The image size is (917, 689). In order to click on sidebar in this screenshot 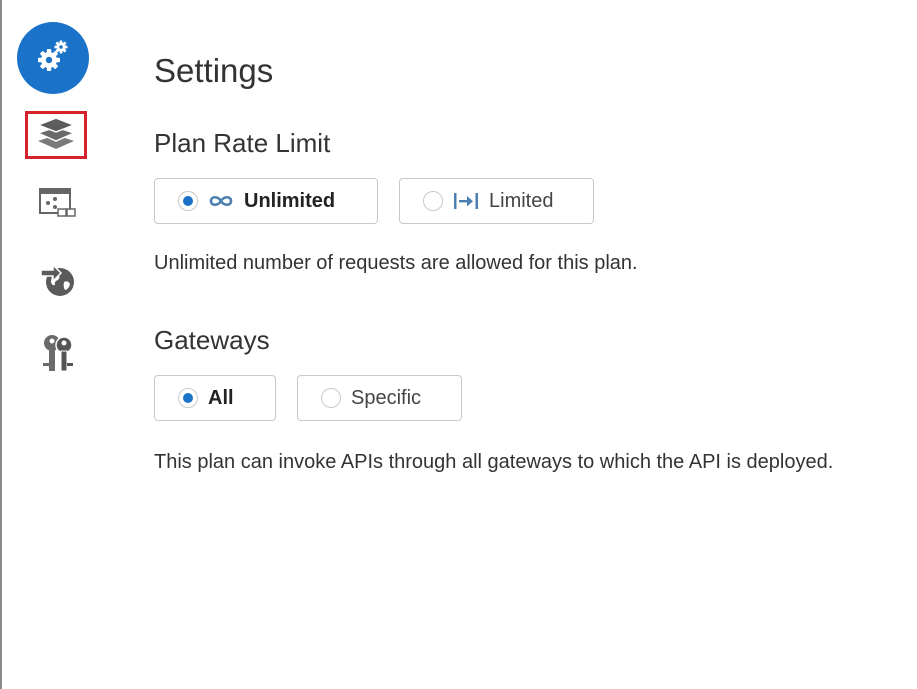, I will do `click(57, 344)`.